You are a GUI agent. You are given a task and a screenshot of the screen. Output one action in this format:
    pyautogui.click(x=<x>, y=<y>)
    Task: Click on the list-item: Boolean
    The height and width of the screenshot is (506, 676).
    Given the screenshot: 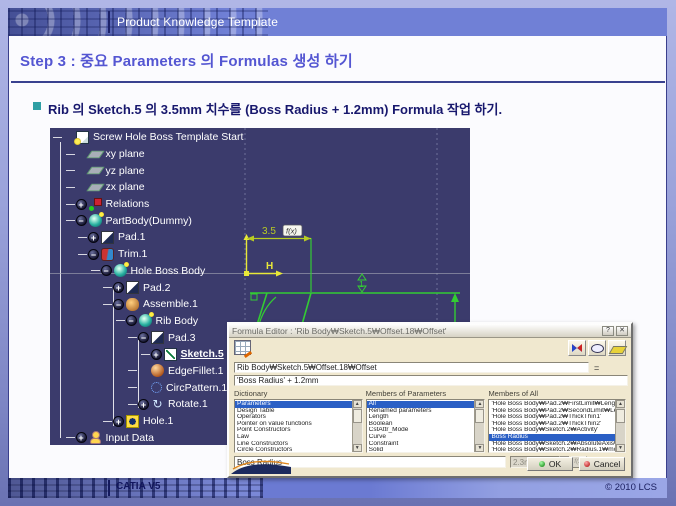 What is the action you would take?
    pyautogui.click(x=421, y=424)
    